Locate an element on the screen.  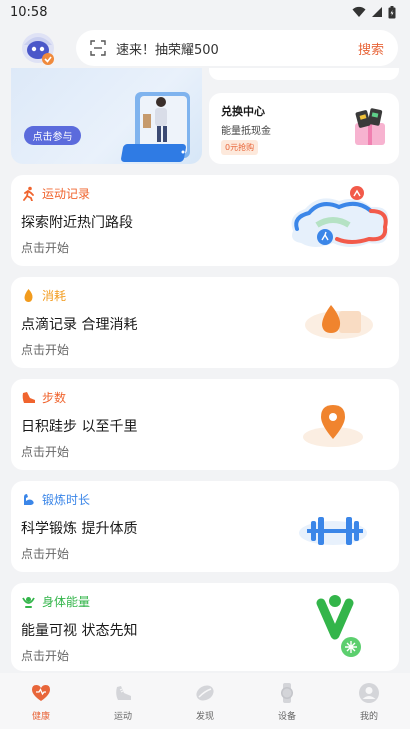
card-category: 运动记录 is located at coordinates (66, 194).